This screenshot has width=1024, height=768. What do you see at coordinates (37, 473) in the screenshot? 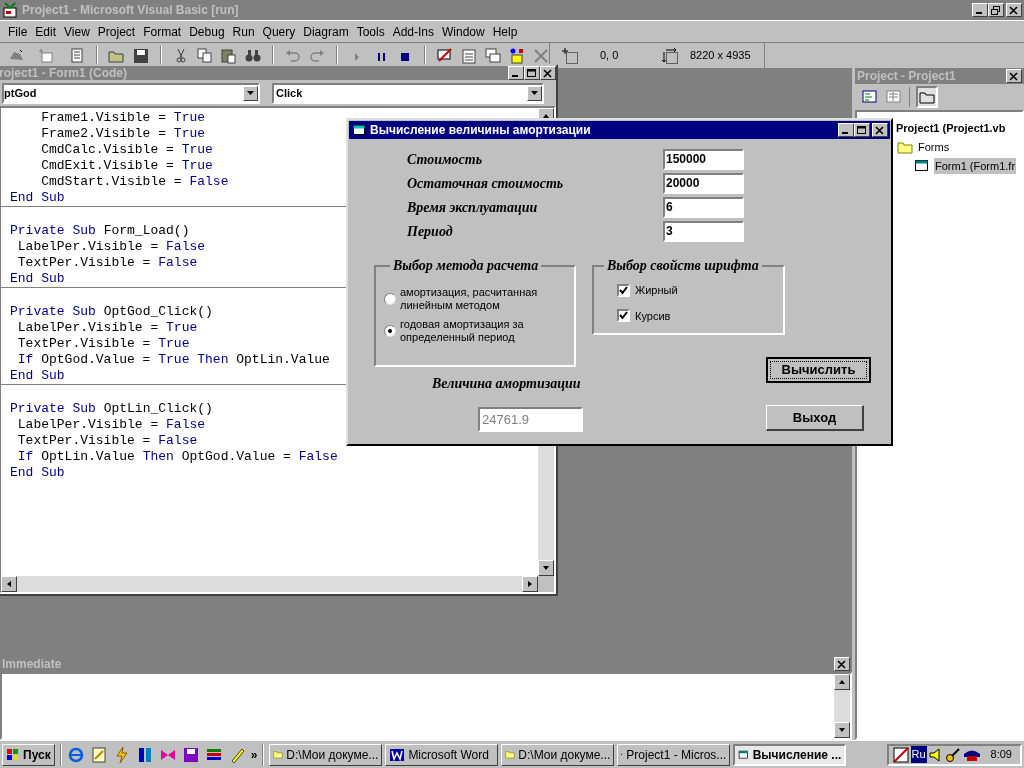
I see `code-line: End Sub` at bounding box center [37, 473].